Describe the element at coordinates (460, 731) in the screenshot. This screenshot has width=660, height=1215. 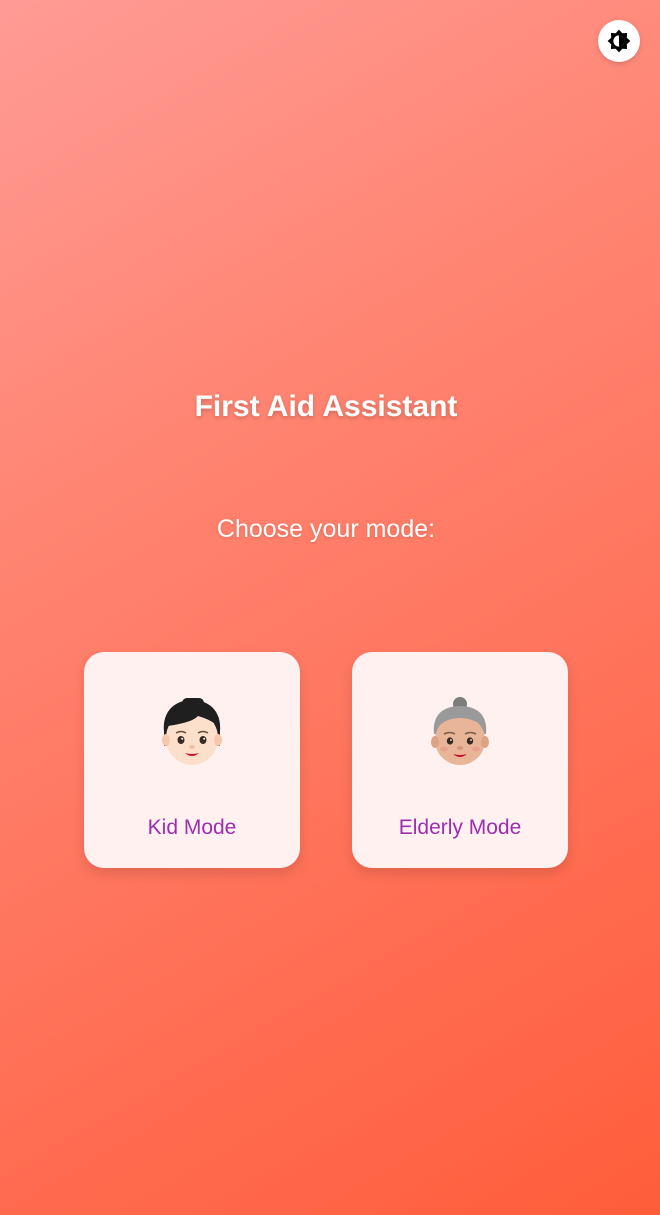
I see `older-woman-face-icon` at that location.